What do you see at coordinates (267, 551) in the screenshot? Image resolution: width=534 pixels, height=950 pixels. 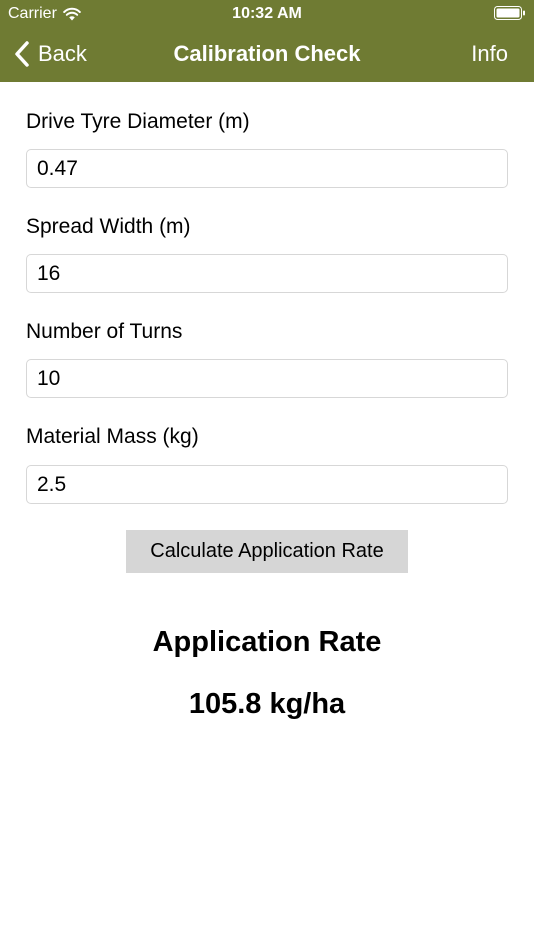 I see `calculate-button: Calculate Application Rate` at bounding box center [267, 551].